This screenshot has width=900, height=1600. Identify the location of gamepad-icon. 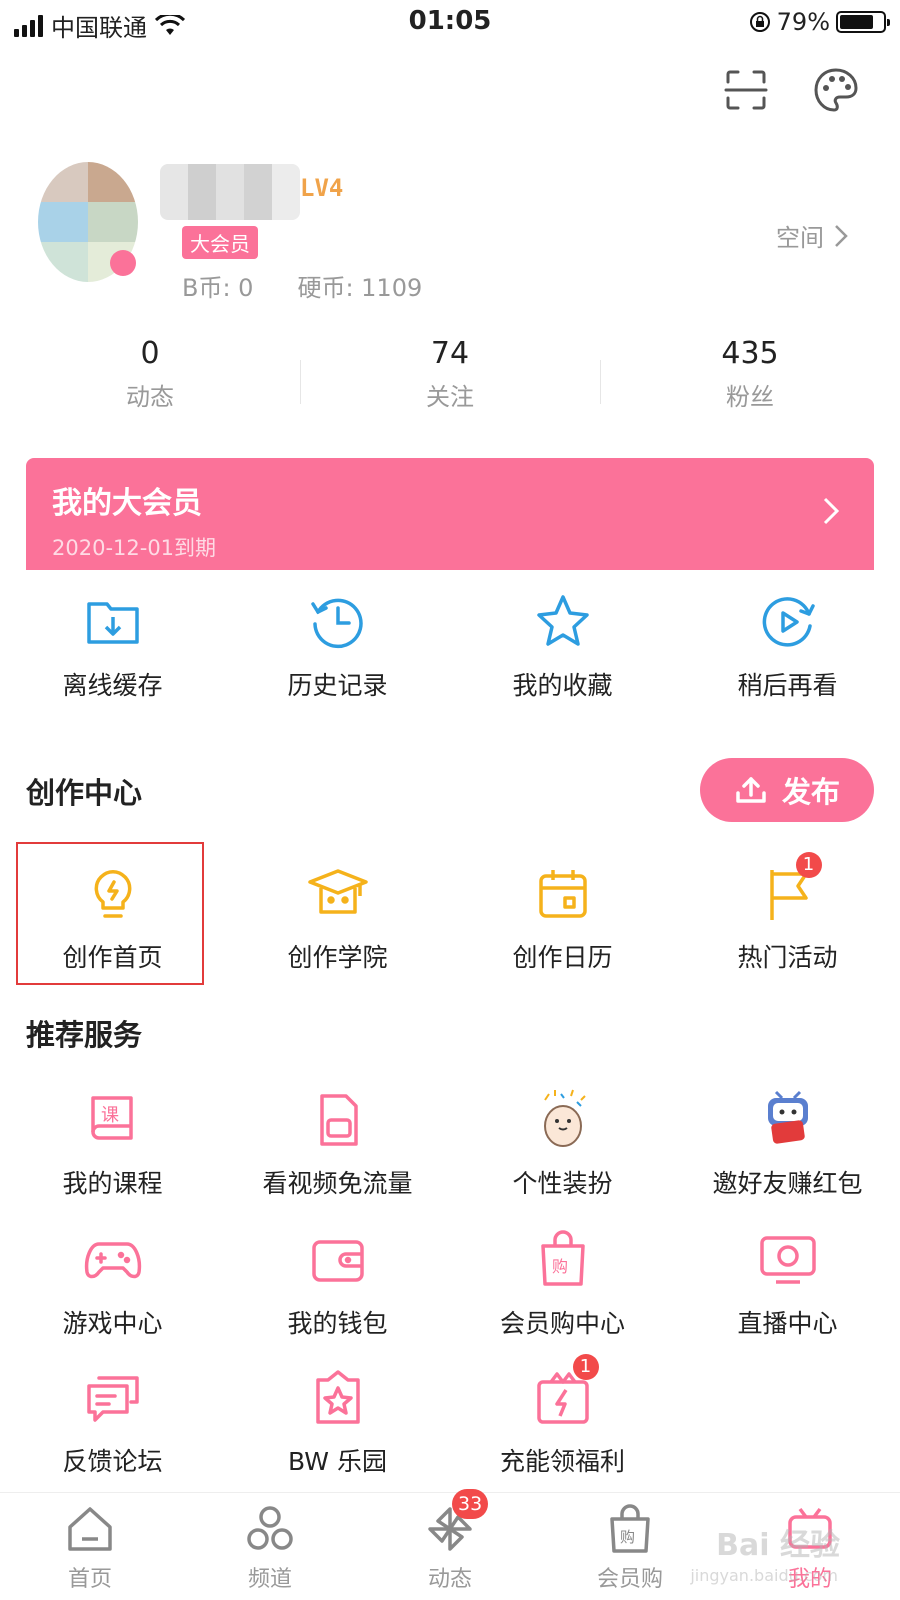
(113, 1260).